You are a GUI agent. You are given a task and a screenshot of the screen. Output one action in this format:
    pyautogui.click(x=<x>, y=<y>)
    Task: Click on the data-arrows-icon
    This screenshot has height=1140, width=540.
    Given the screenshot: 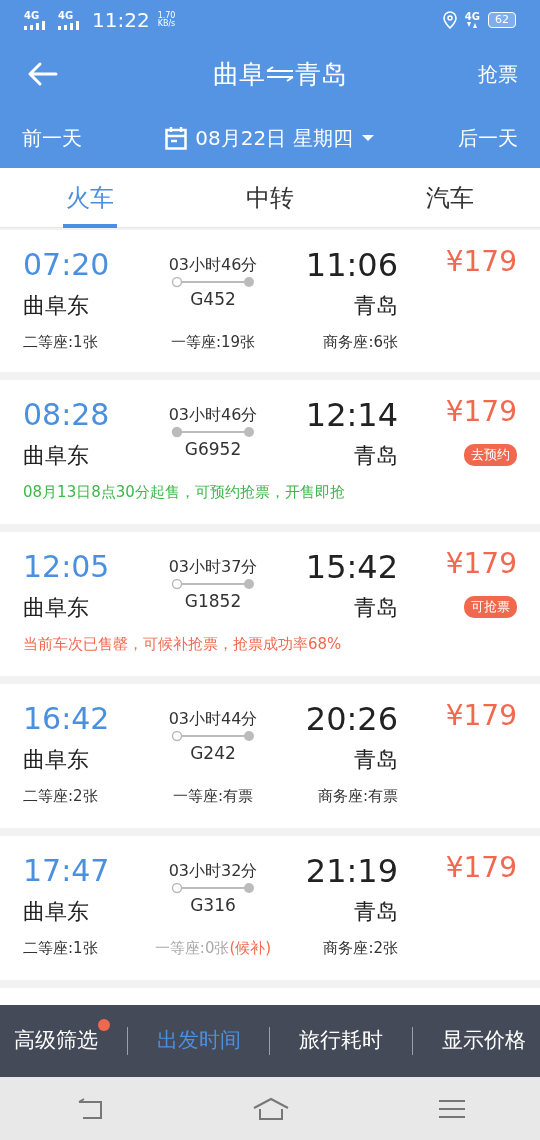 What is the action you would take?
    pyautogui.click(x=472, y=25)
    